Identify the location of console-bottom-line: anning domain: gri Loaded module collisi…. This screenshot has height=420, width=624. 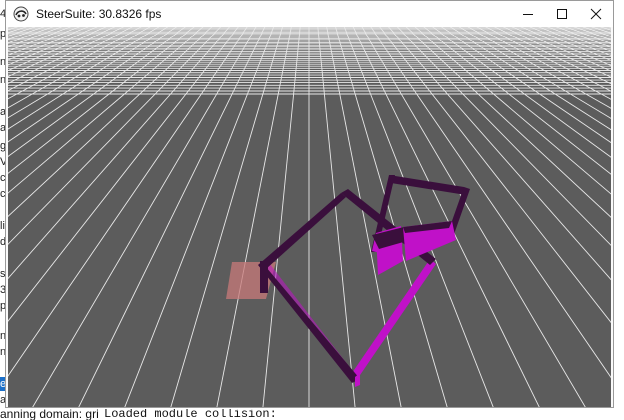
(312, 414).